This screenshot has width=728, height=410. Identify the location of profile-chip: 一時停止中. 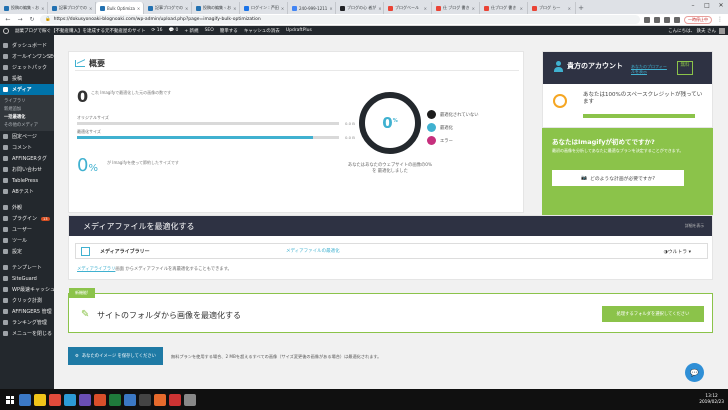
(698, 19).